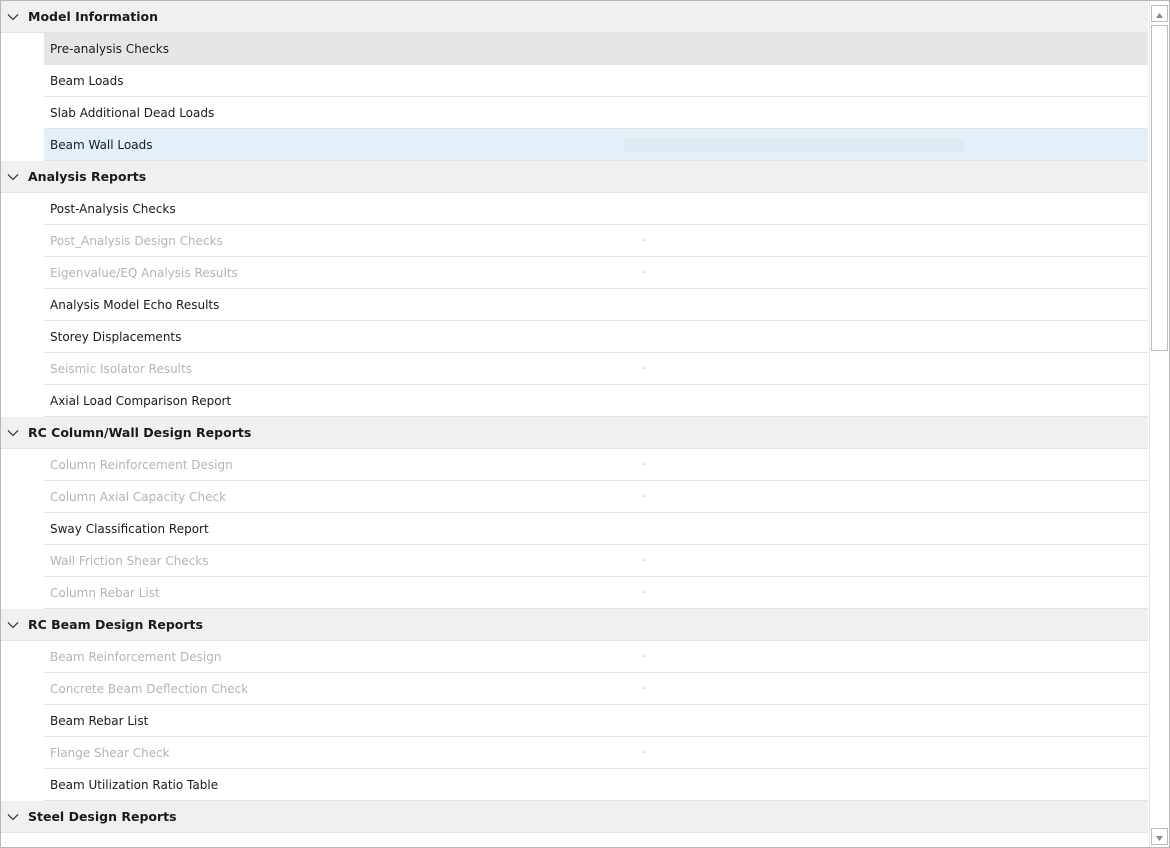 Image resolution: width=1170 pixels, height=848 pixels. Describe the element at coordinates (596, 273) in the screenshot. I see `report-item-eigenvalue-eq-analysis-results: Eigenvalue/EQ Analysis Results -` at that location.